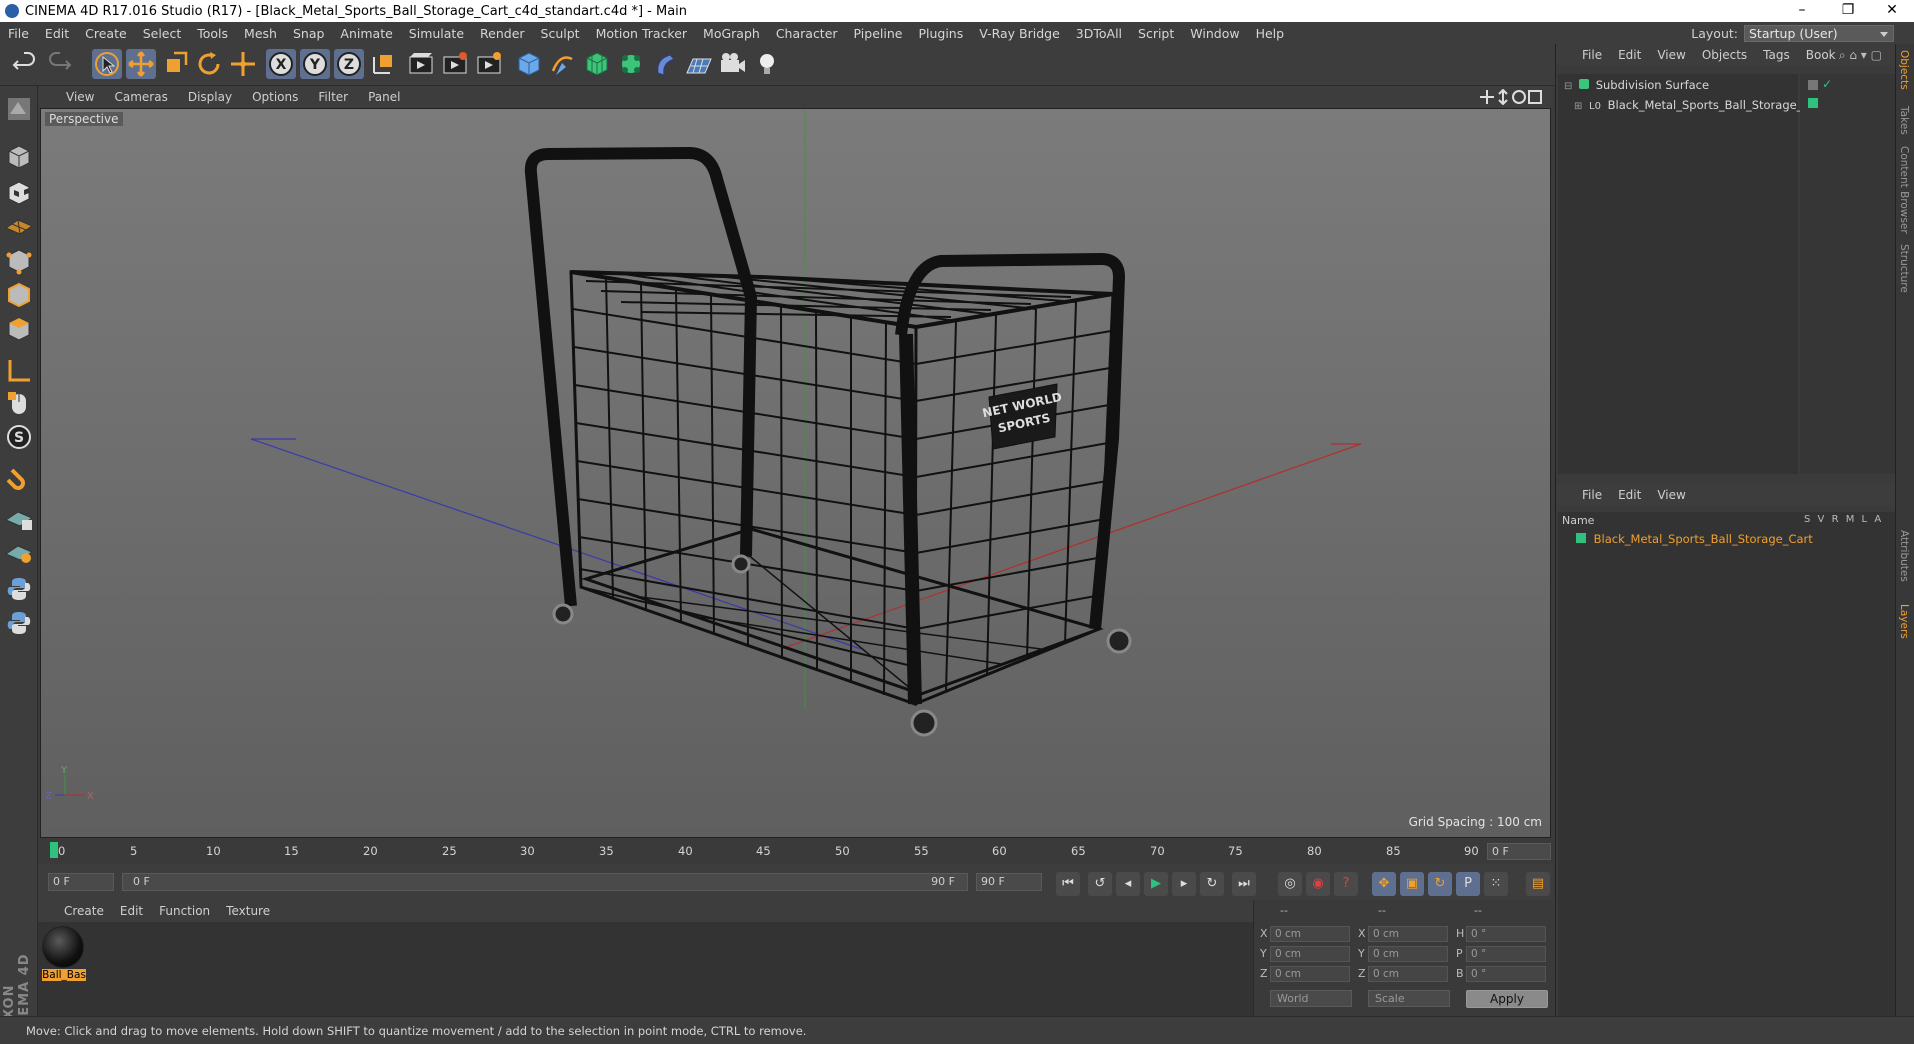 This screenshot has height=1044, width=1914. What do you see at coordinates (1100, 884) in the screenshot?
I see `previous-key-icon: ↺` at bounding box center [1100, 884].